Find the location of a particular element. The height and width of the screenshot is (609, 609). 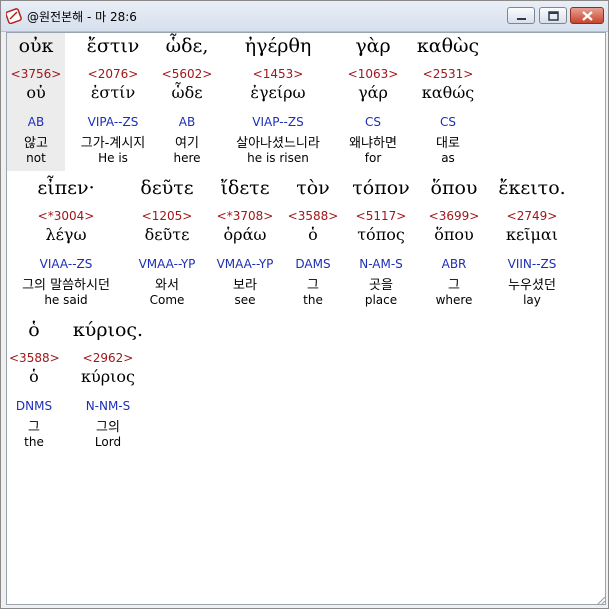

greek-word: ὁ is located at coordinates (34, 330).